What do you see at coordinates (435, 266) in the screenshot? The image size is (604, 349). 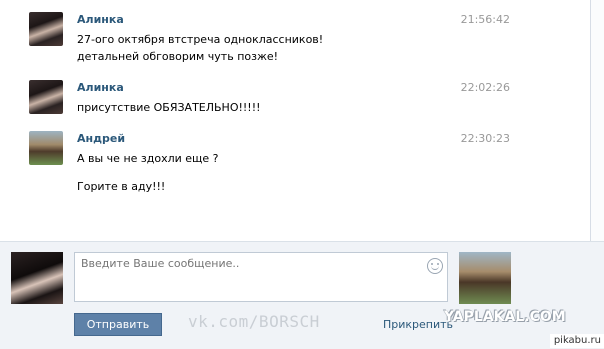 I see `emoji-icon` at bounding box center [435, 266].